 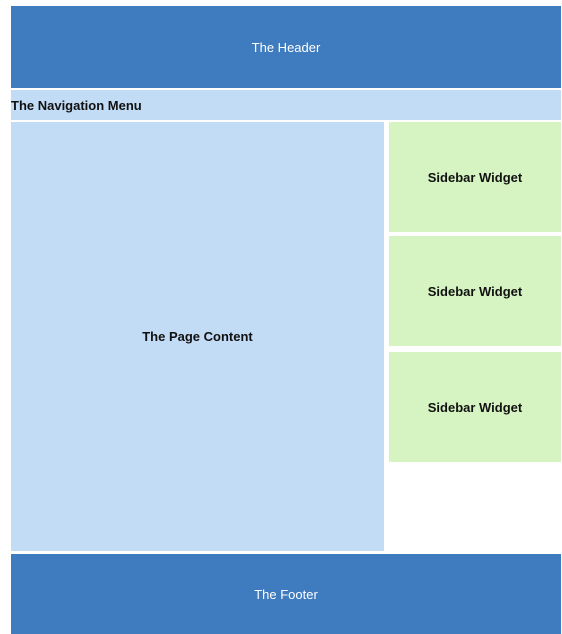 I want to click on footer-block: The Footer, so click(x=286, y=594).